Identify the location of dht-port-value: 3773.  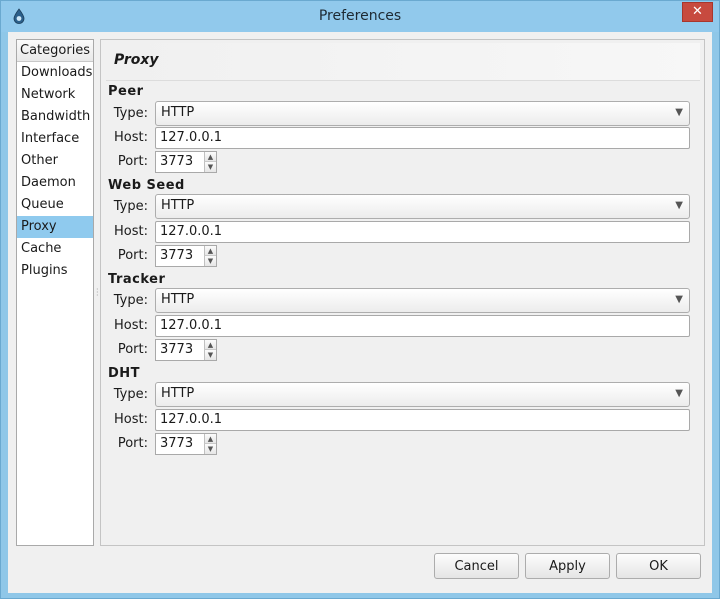
(177, 443).